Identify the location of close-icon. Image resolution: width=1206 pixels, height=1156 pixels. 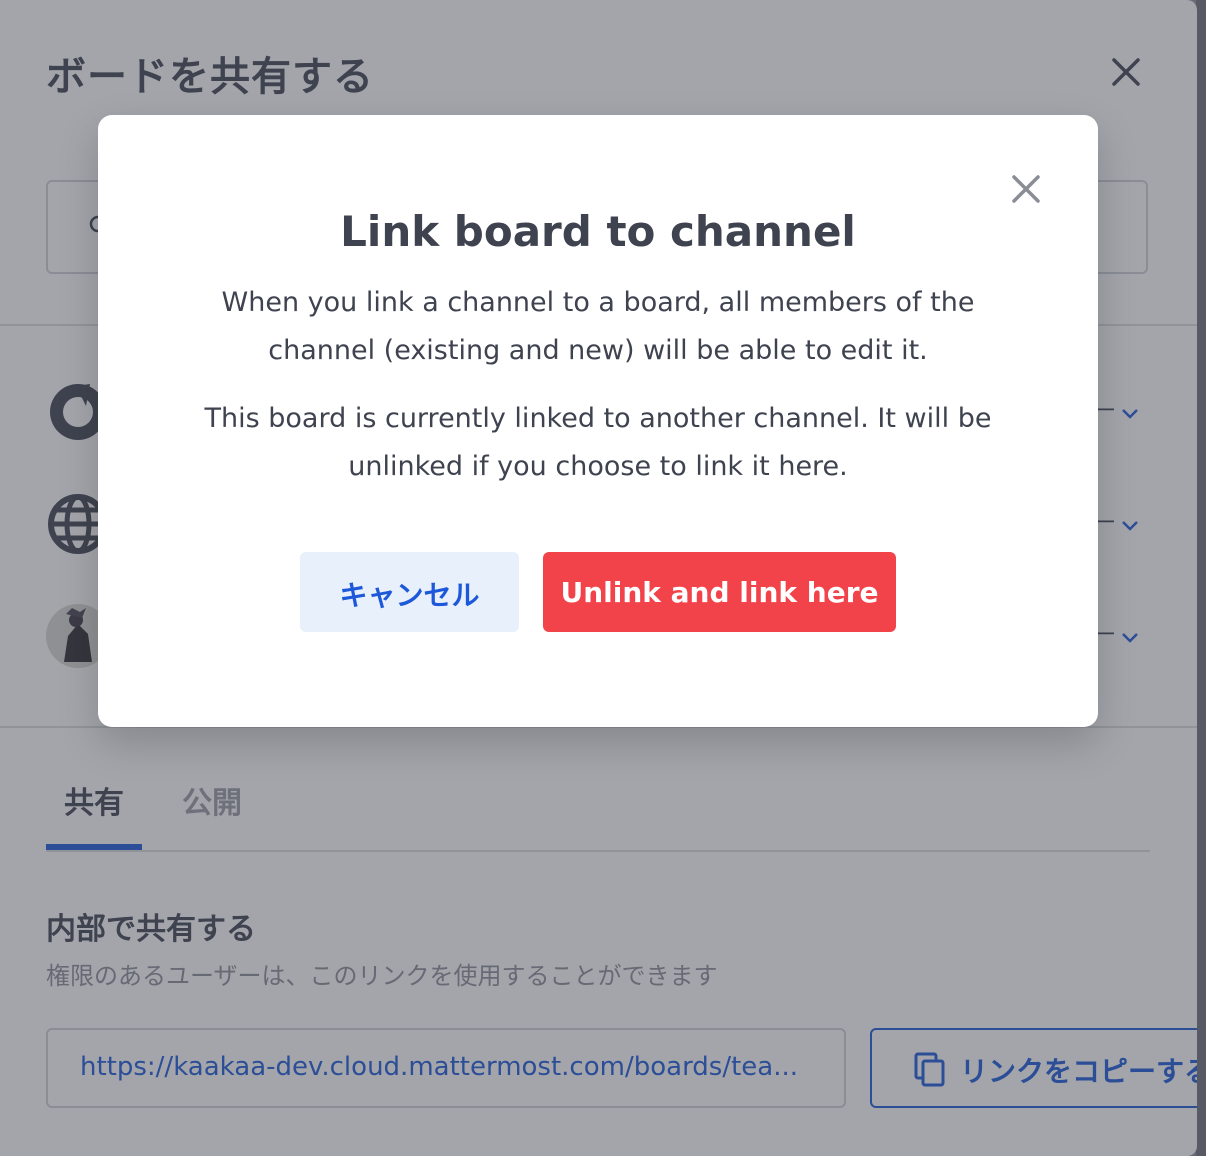
(1026, 189).